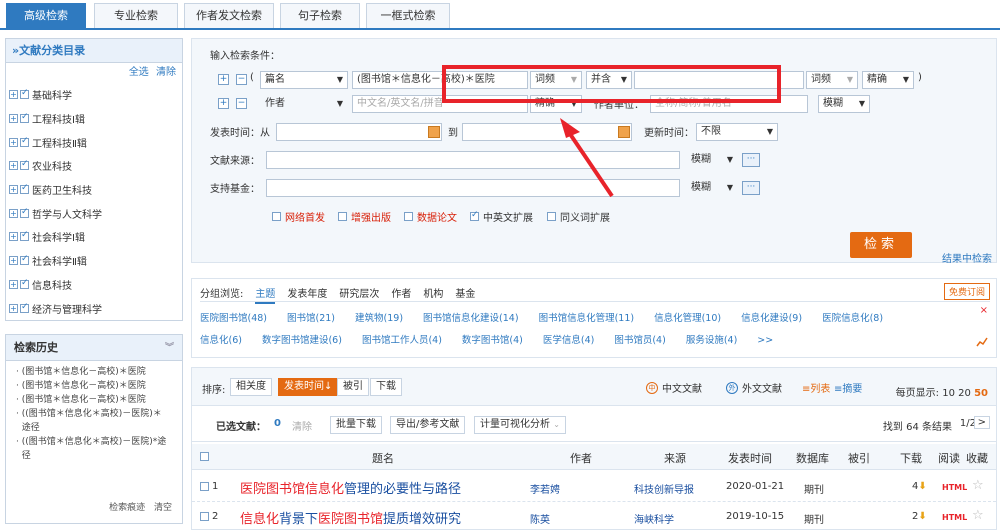 This screenshot has height=530, width=1000. I want to click on foreign-docs-button: 外 外文文献, so click(754, 387).